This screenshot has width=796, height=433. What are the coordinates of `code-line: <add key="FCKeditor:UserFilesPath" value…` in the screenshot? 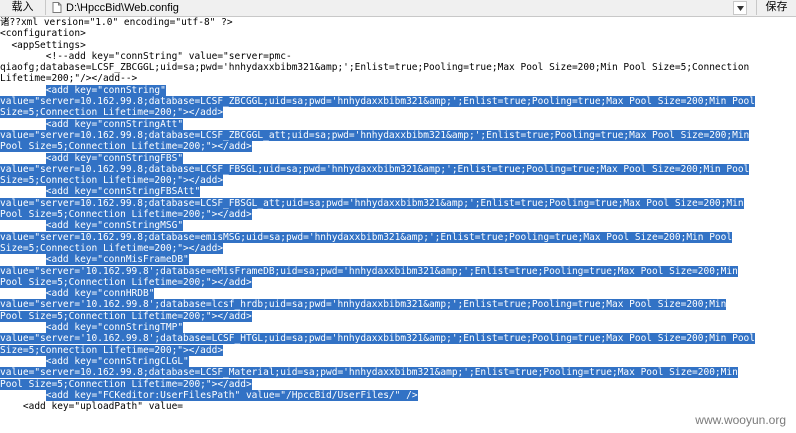 It's located at (398, 395).